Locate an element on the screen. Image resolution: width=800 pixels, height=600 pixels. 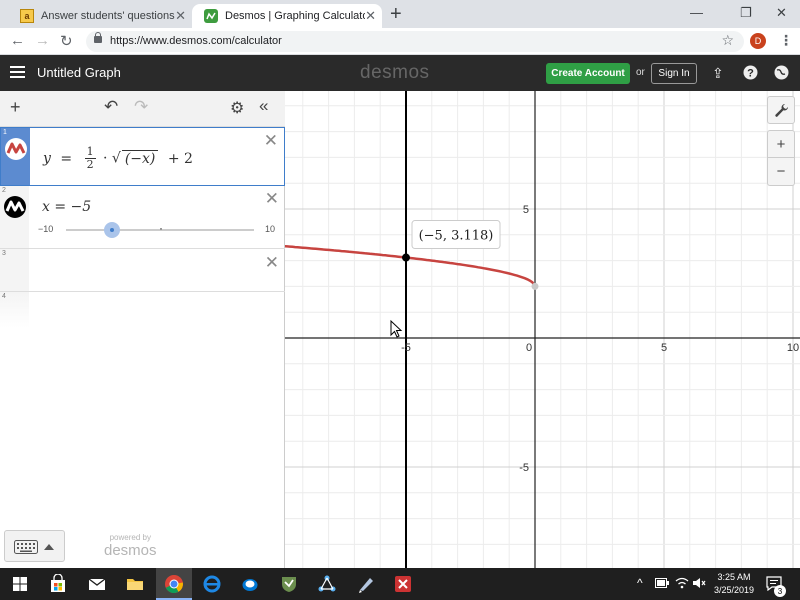
undo-icon: ↶ is located at coordinates (111, 107).